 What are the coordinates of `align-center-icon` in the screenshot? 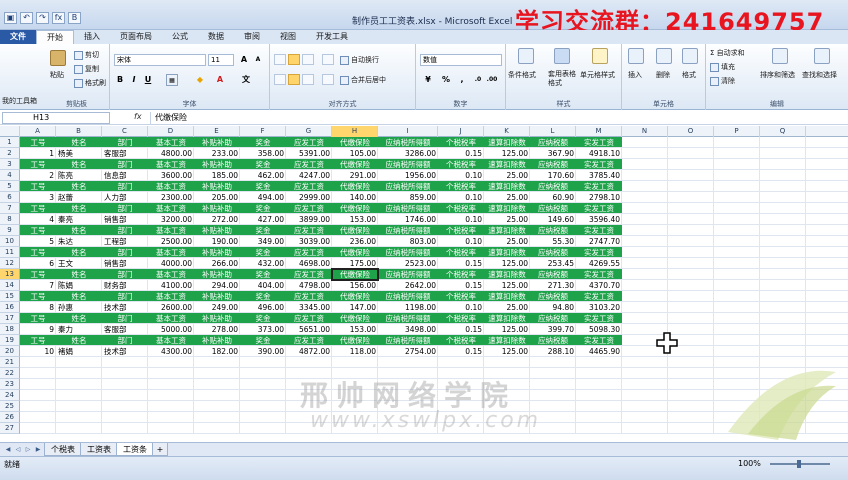 It's located at (294, 79).